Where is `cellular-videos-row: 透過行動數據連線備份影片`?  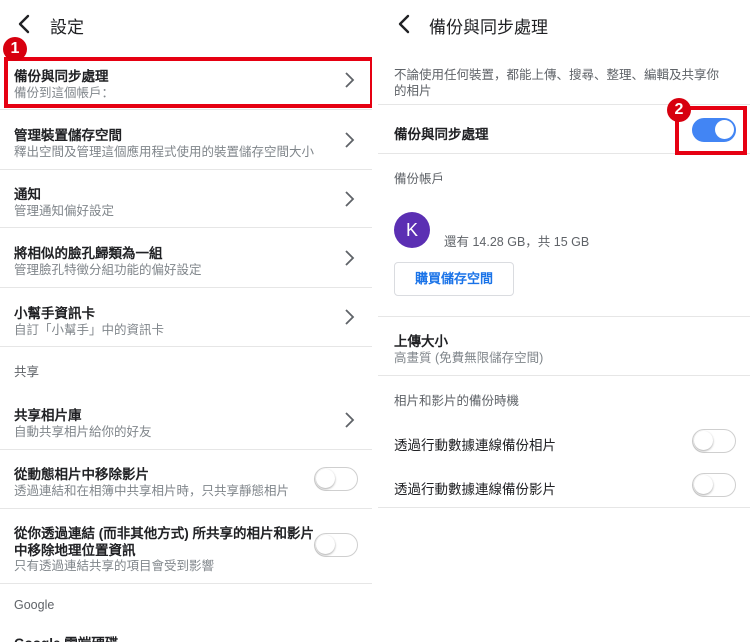 cellular-videos-row: 透過行動數據連線備份影片 is located at coordinates (564, 486).